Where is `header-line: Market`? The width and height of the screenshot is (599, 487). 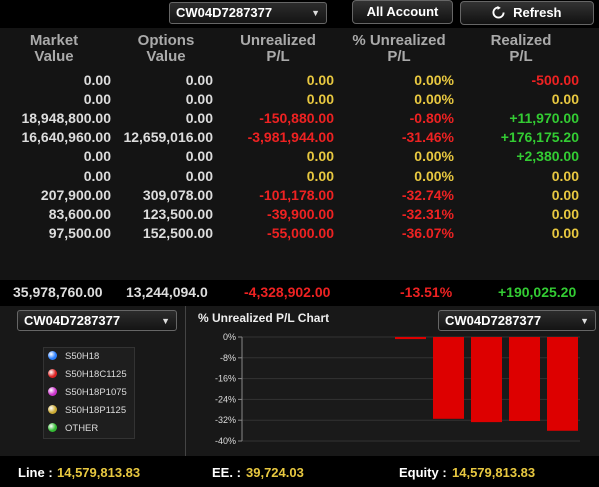 header-line: Market is located at coordinates (54, 40).